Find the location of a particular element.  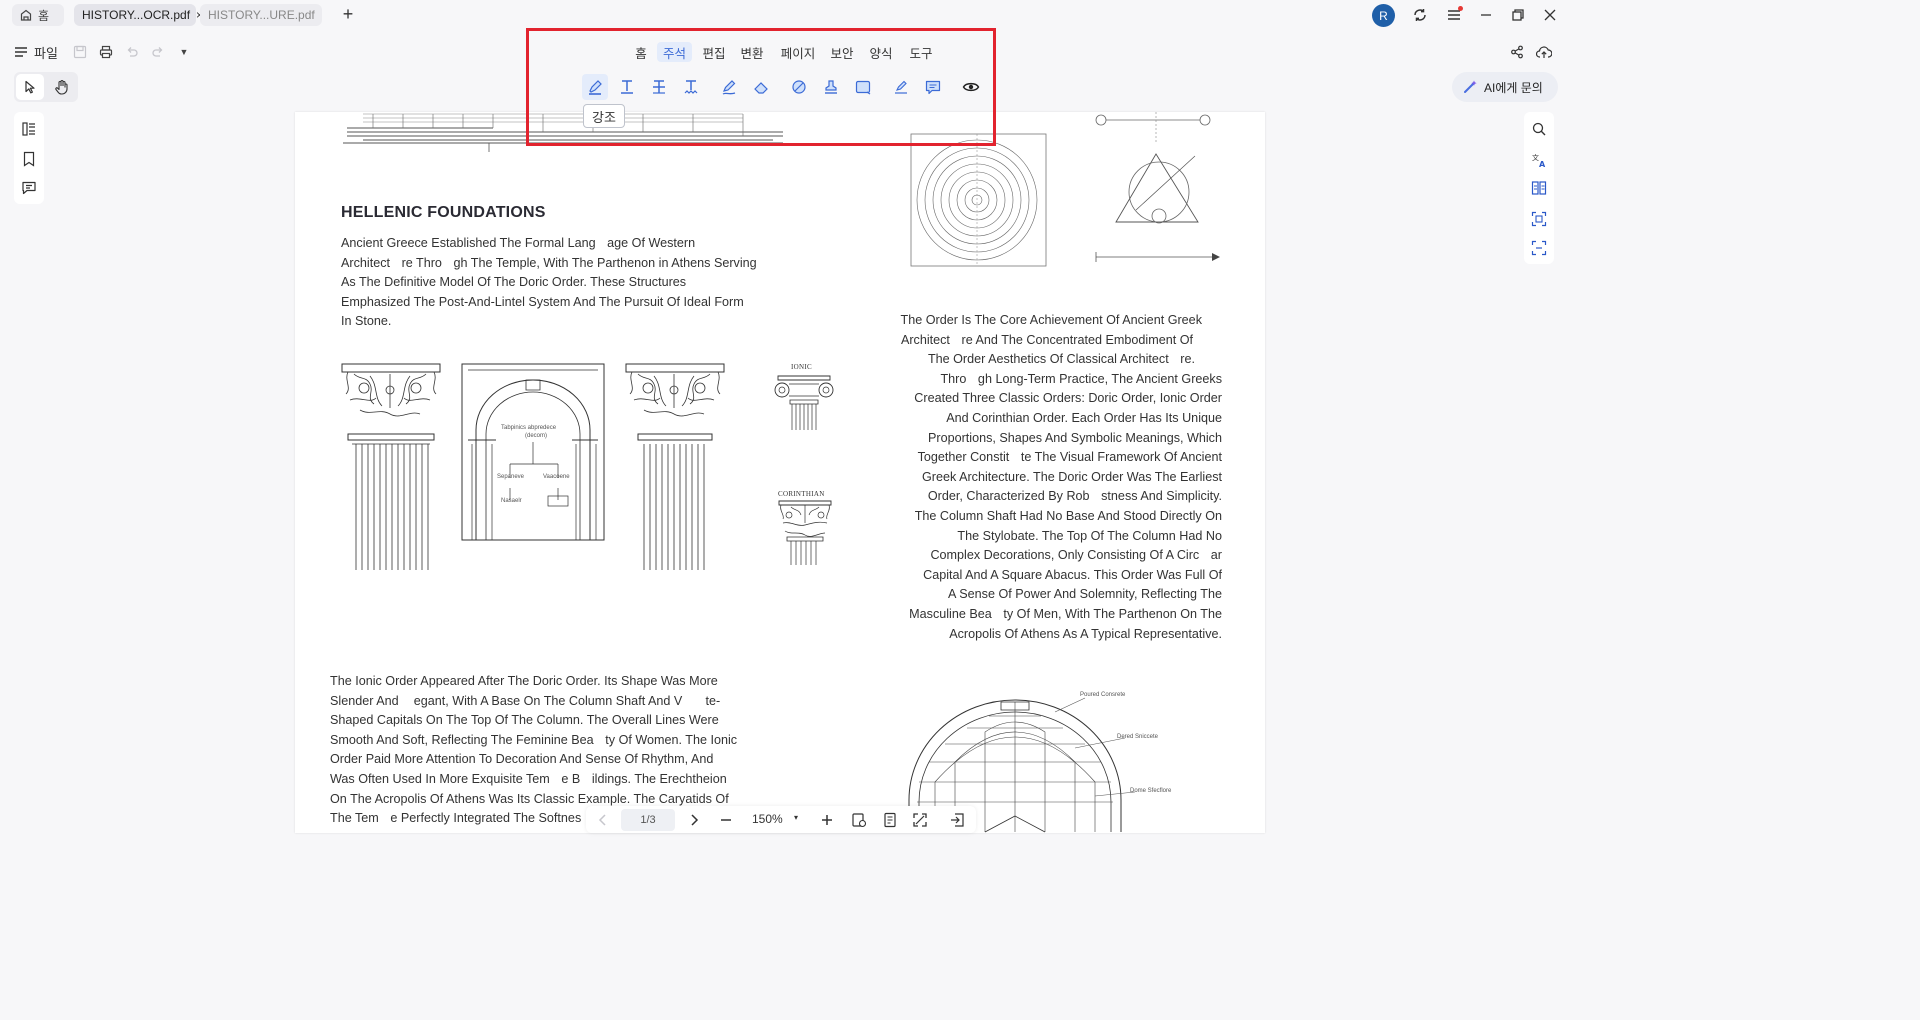

hand-icon is located at coordinates (62, 87).